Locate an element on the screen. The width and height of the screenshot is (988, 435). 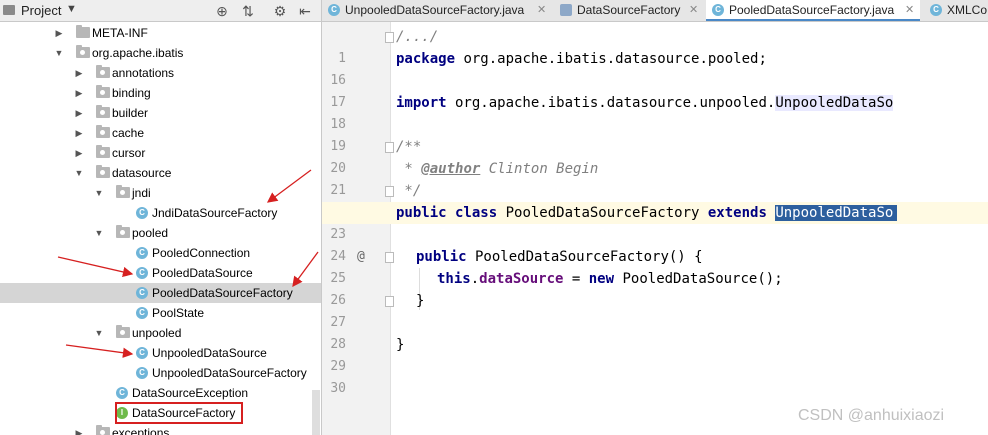
watermark: CSDN @anhuixiaozi is located at coordinates (871, 415).